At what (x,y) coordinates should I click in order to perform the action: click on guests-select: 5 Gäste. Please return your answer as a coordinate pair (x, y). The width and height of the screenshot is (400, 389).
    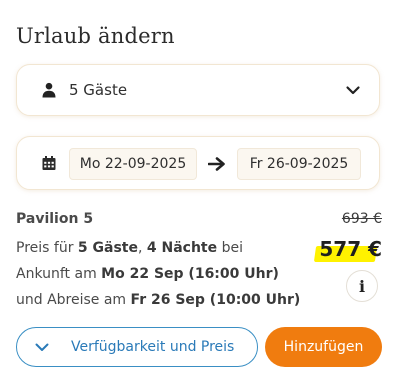
    Looking at the image, I should click on (198, 90).